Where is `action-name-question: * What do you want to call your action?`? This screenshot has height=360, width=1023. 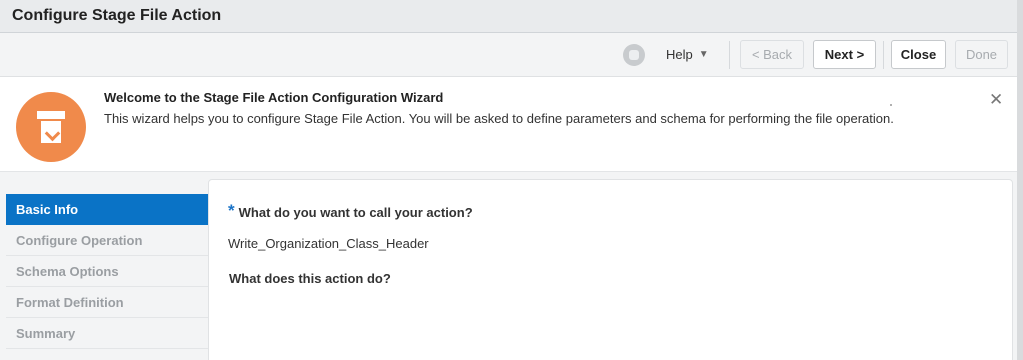 action-name-question: * What do you want to call your action? is located at coordinates (350, 211).